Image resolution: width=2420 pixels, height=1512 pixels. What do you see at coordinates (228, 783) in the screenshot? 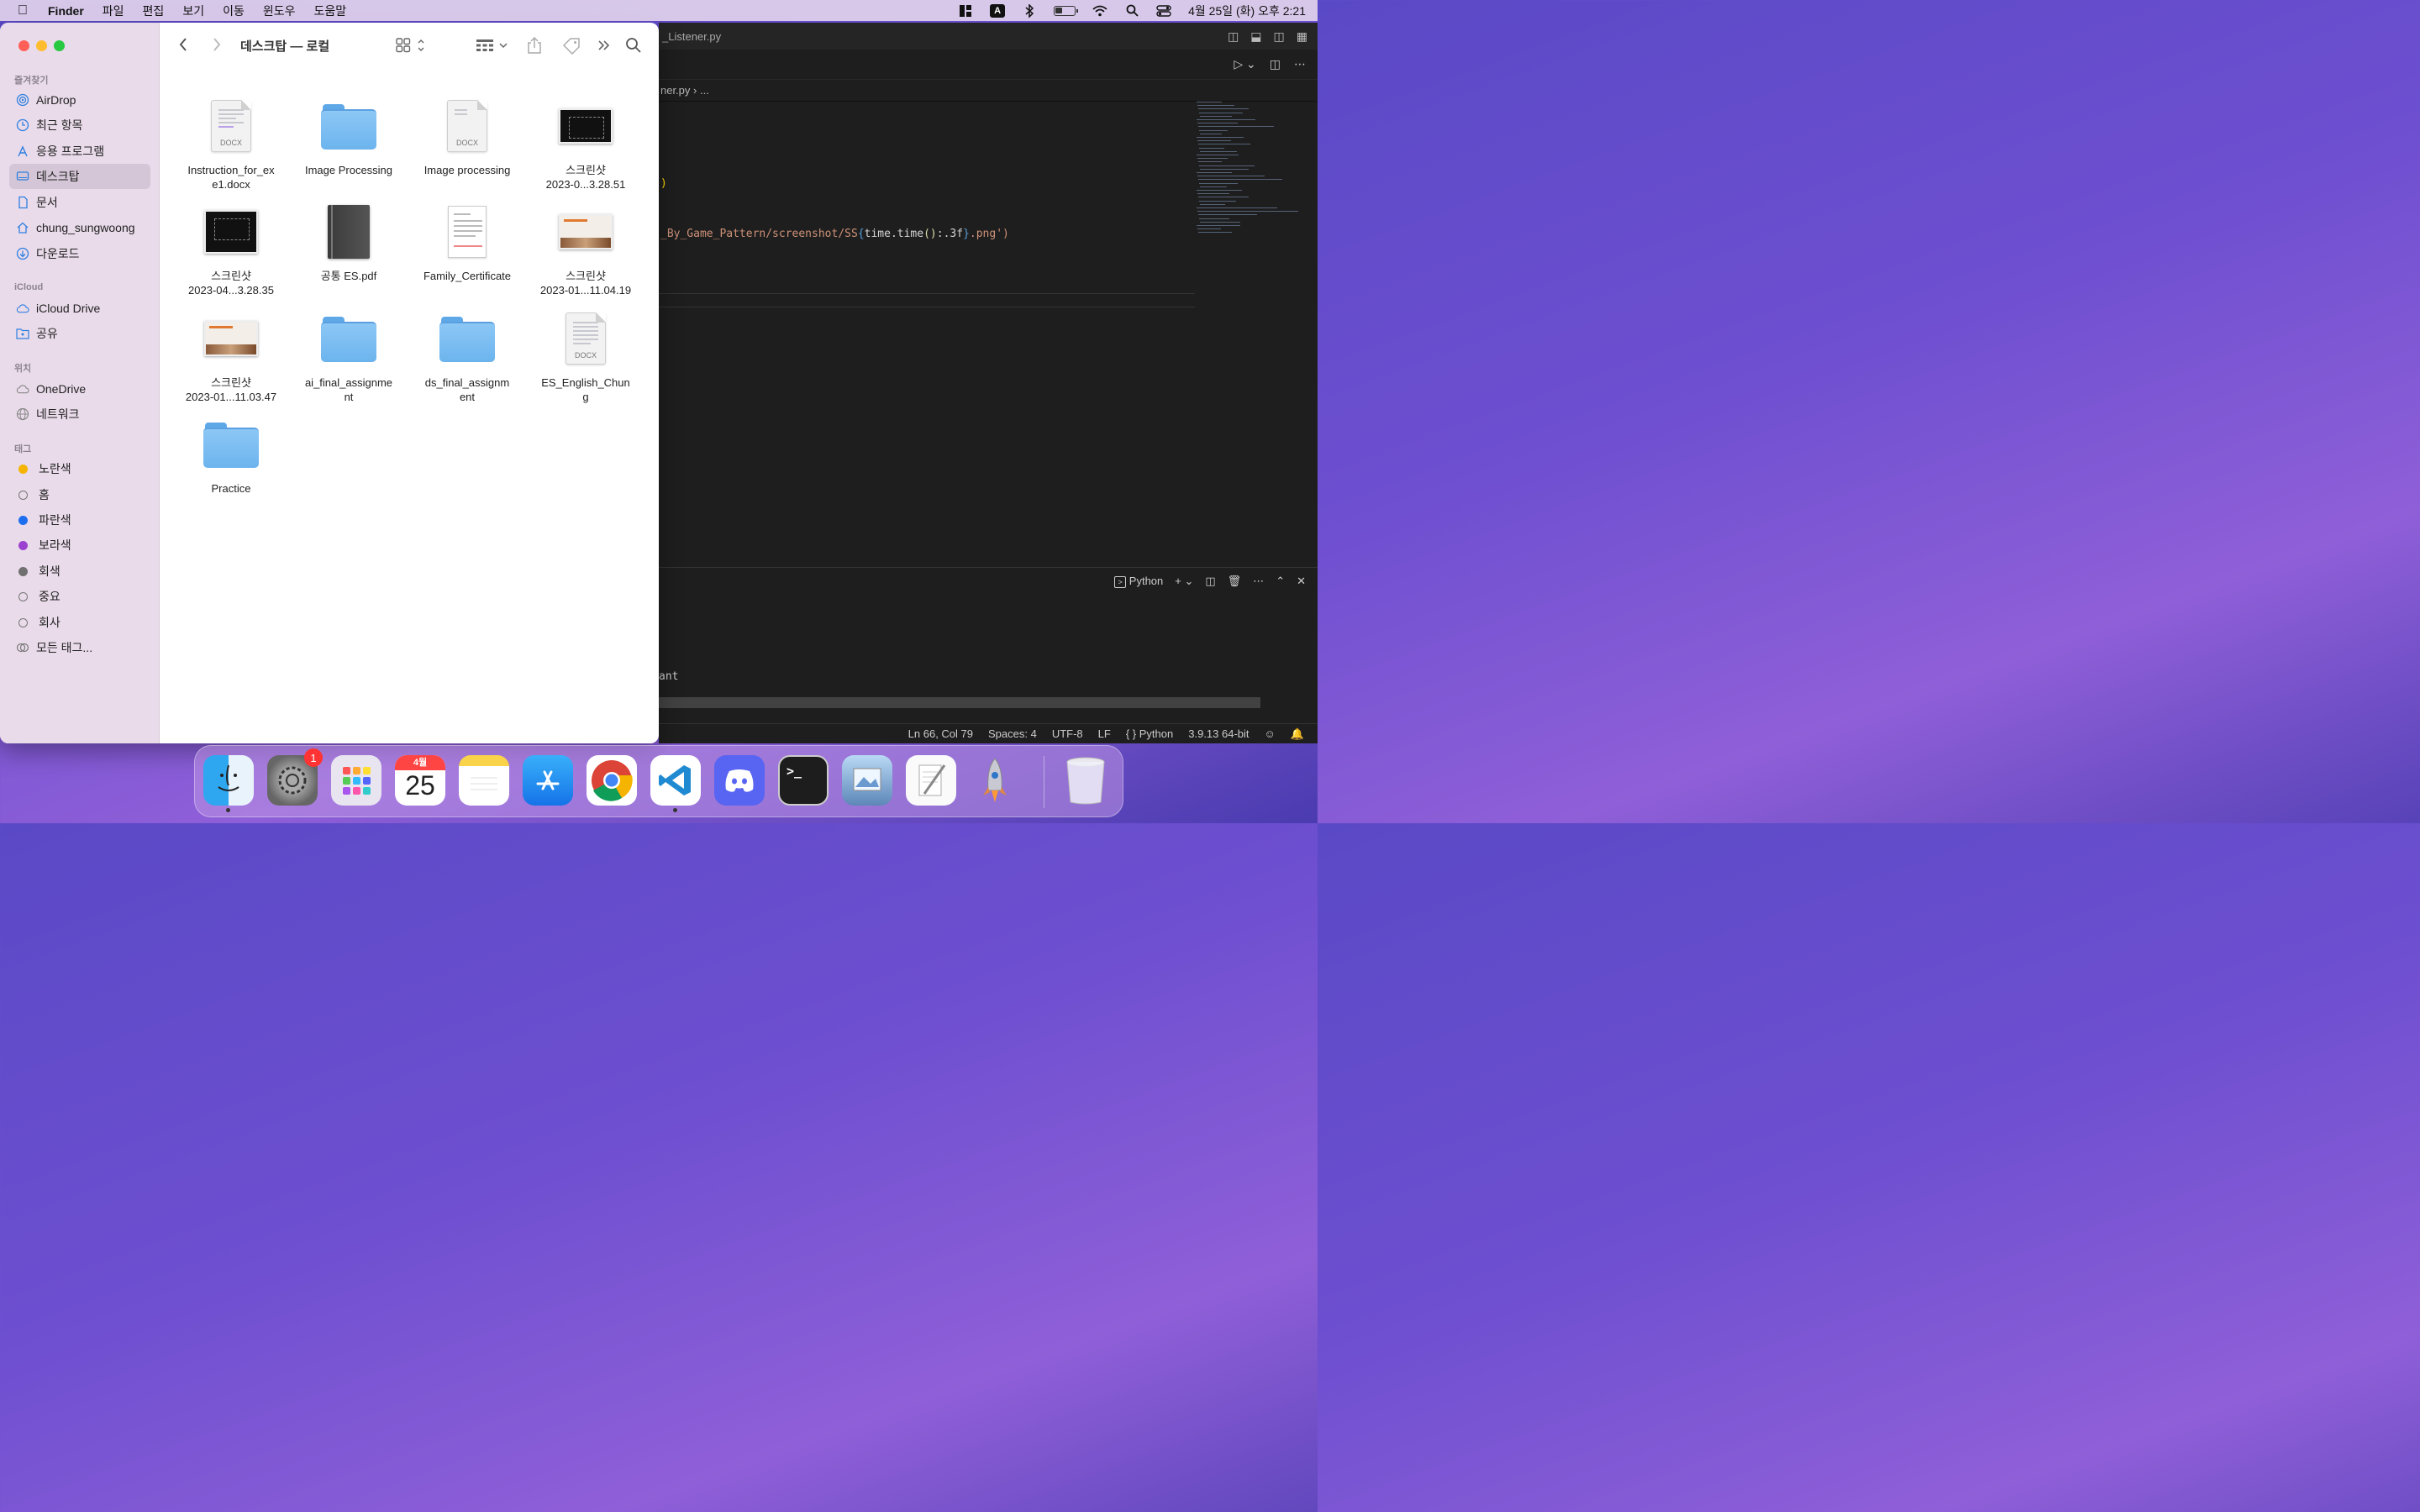
I see `finder-icon` at bounding box center [228, 783].